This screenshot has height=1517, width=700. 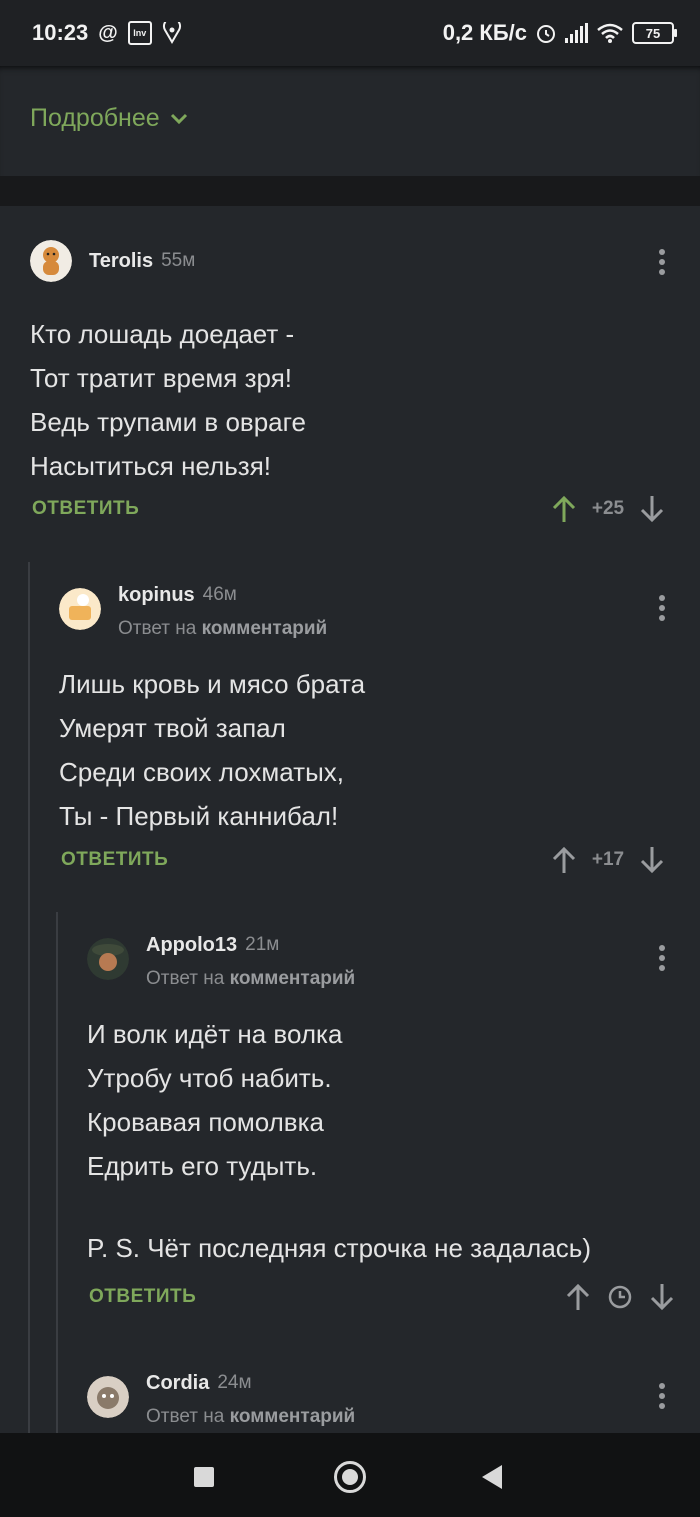 What do you see at coordinates (172, 728) in the screenshot?
I see `comment-line: Умерят твой запал` at bounding box center [172, 728].